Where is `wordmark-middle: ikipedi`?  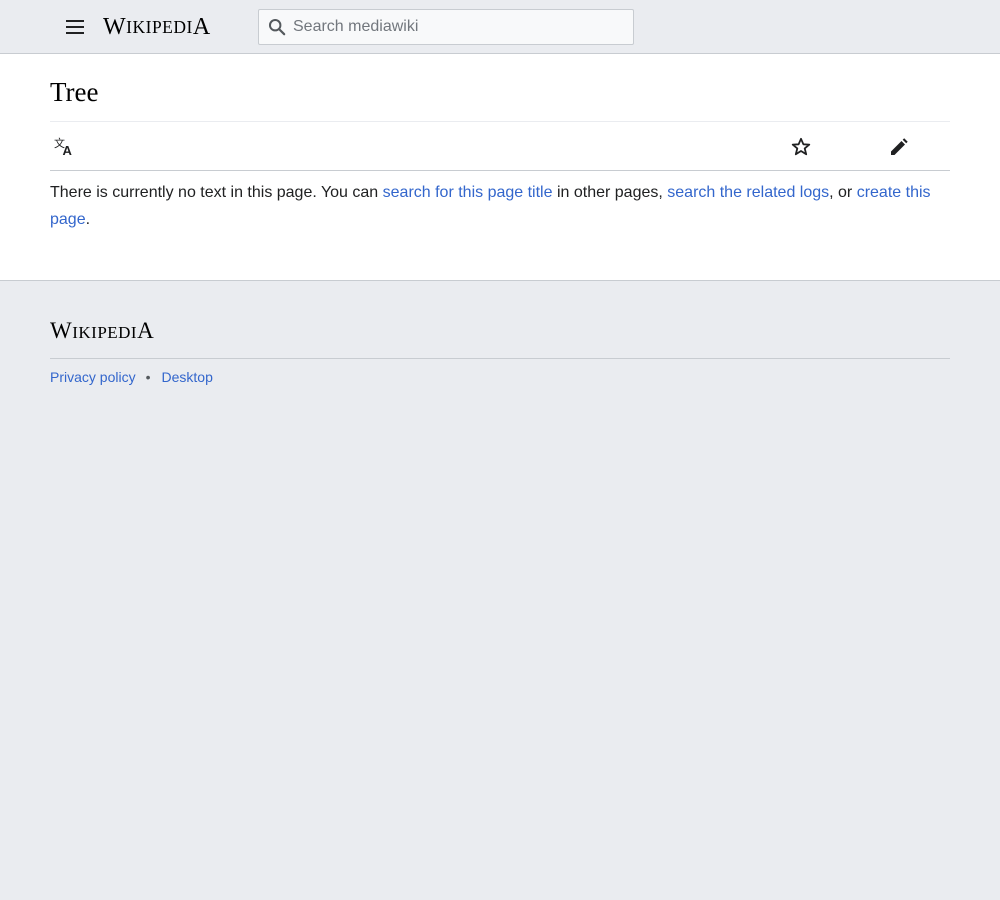 wordmark-middle: ikipedi is located at coordinates (159, 26).